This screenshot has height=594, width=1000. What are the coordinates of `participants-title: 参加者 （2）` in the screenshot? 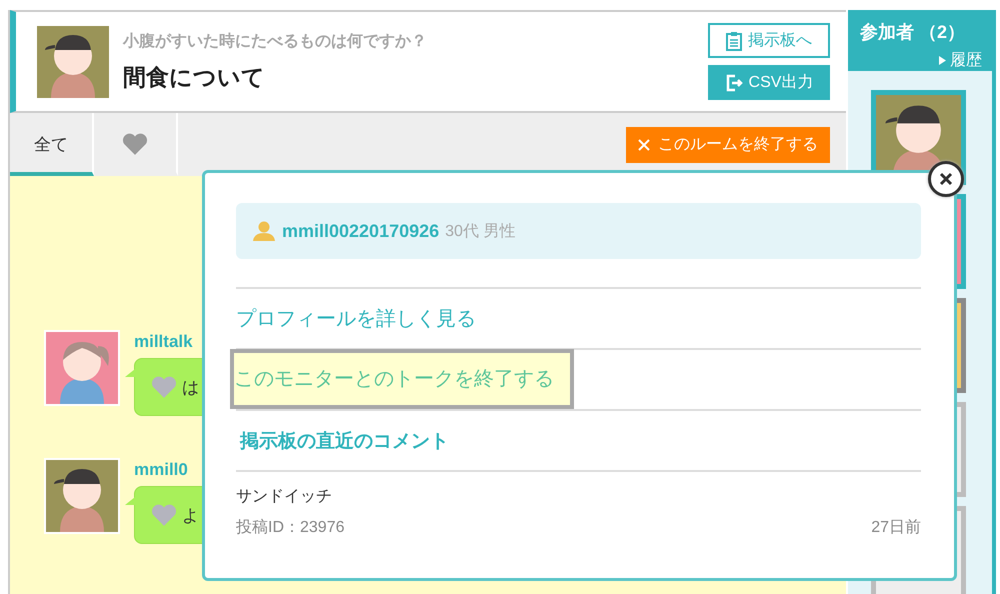 It's located at (913, 32).